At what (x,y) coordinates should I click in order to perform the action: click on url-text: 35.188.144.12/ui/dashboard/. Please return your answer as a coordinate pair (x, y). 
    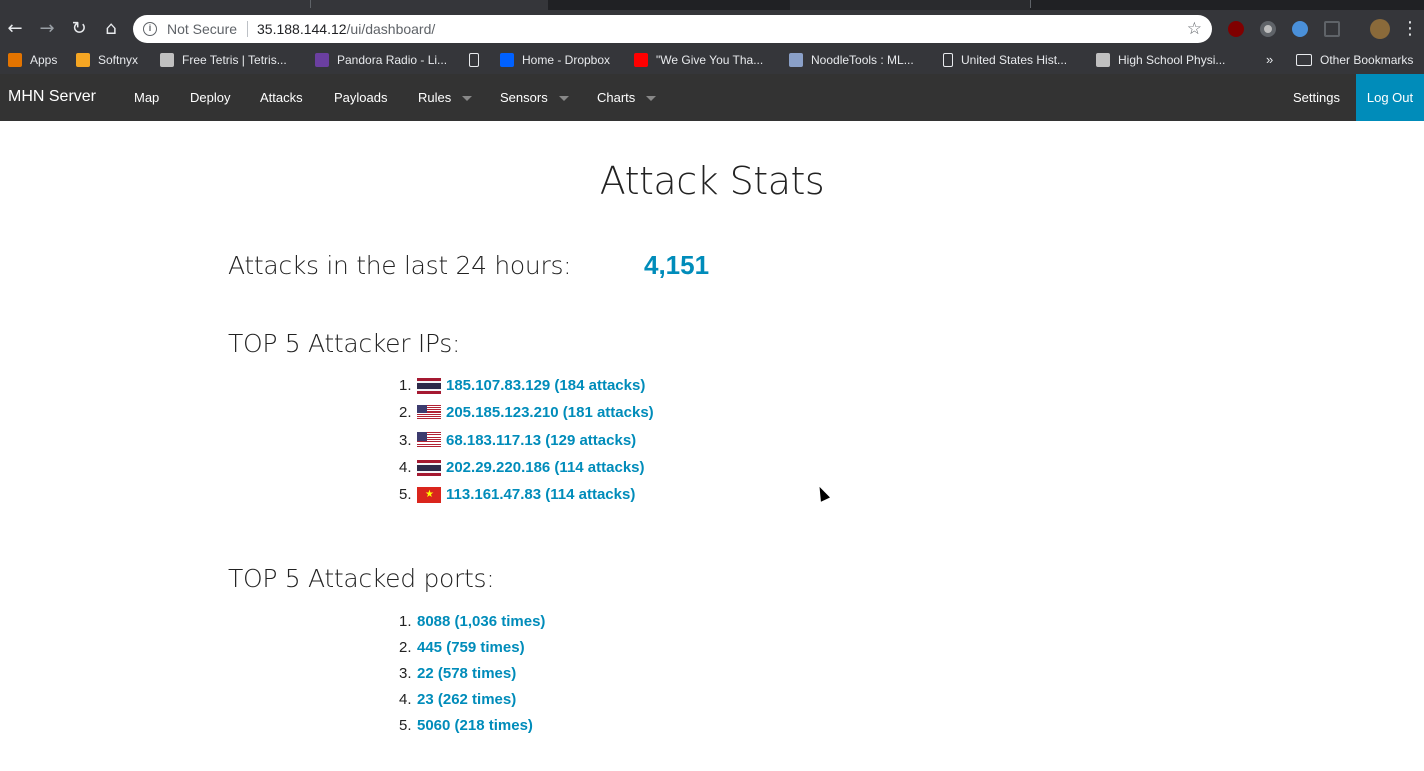
    Looking at the image, I should click on (346, 29).